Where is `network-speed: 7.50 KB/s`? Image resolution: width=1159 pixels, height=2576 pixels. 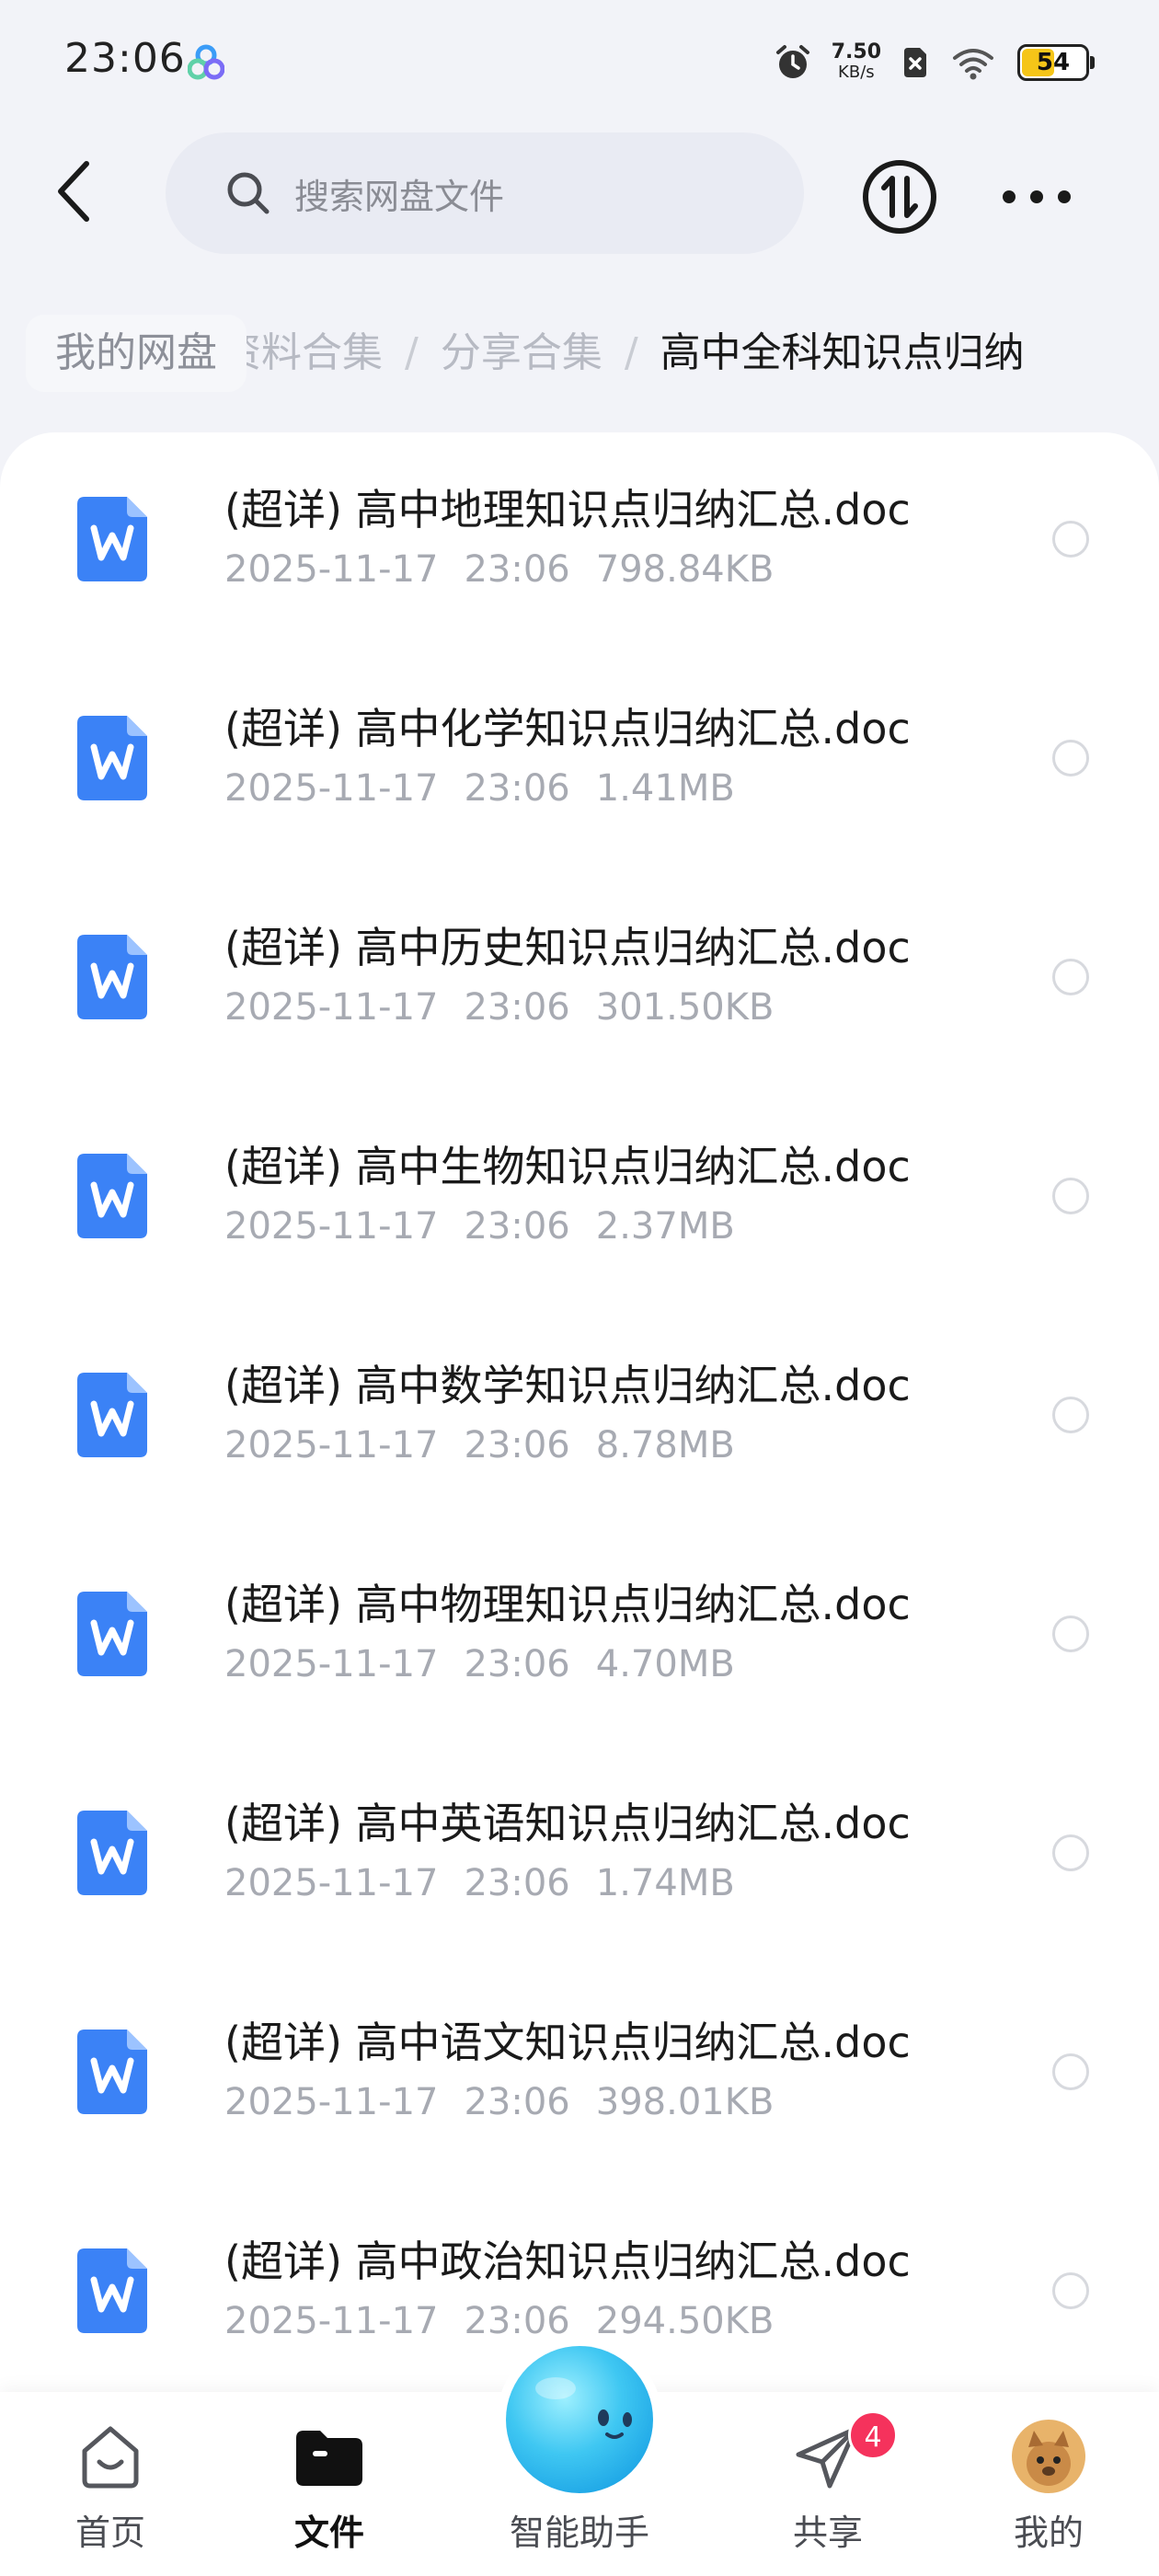
network-speed: 7.50 KB/s is located at coordinates (856, 62).